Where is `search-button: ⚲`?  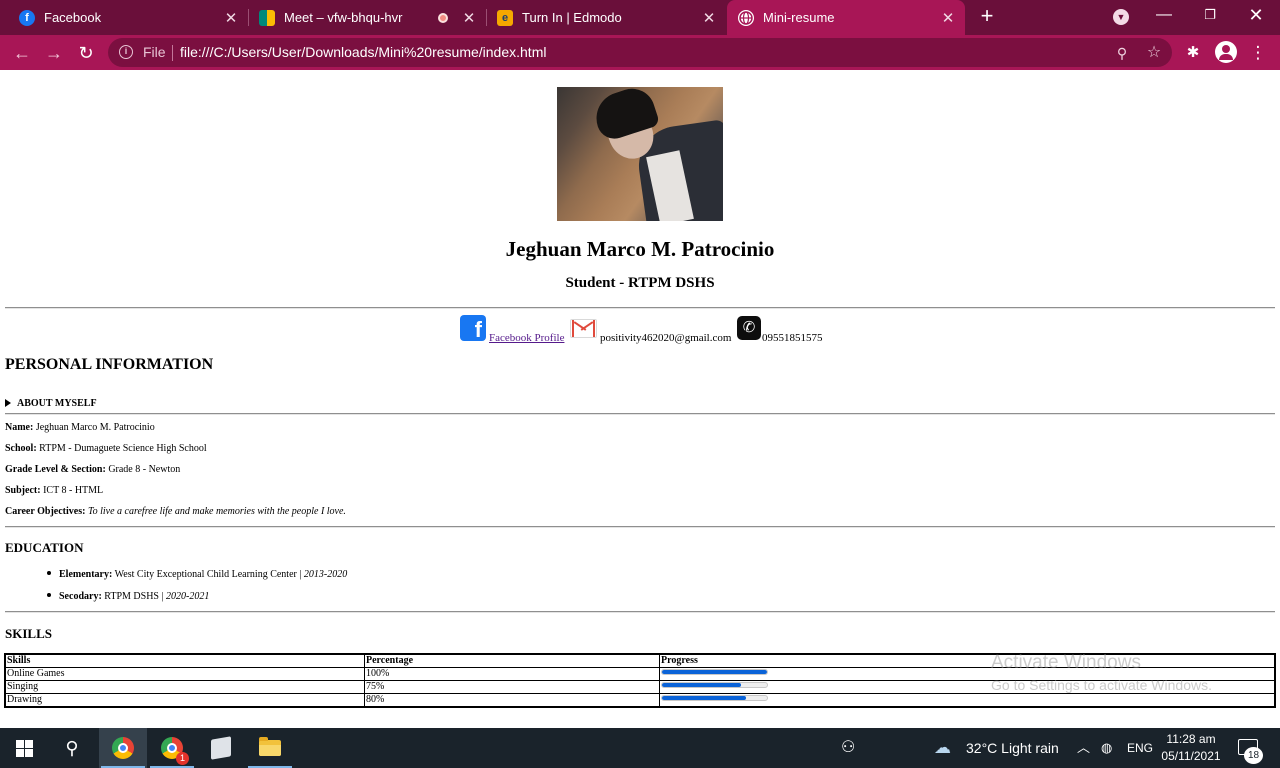 search-button: ⚲ is located at coordinates (72, 748).